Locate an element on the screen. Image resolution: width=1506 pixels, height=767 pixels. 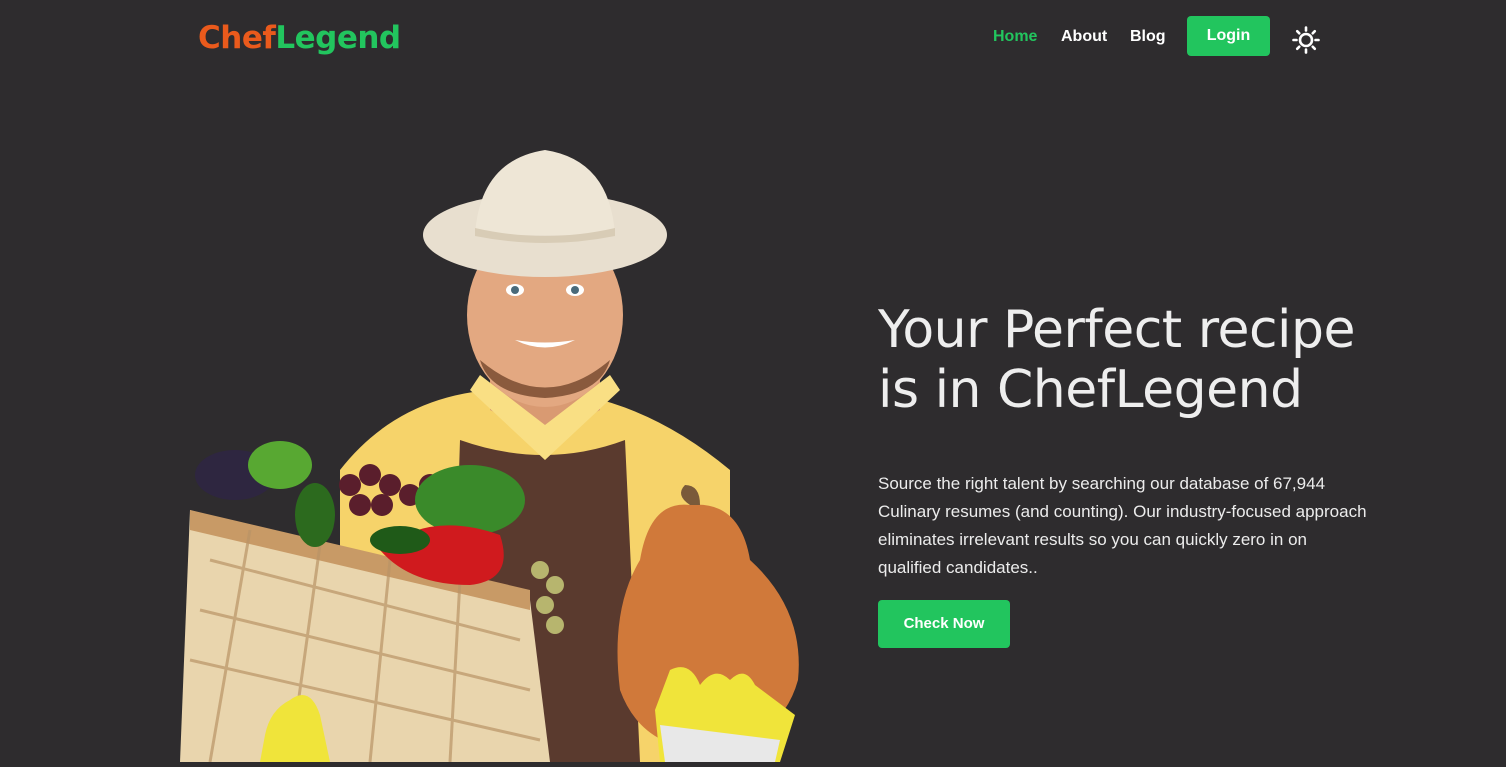
brand-logo: ChefLegend is located at coordinates (299, 38).